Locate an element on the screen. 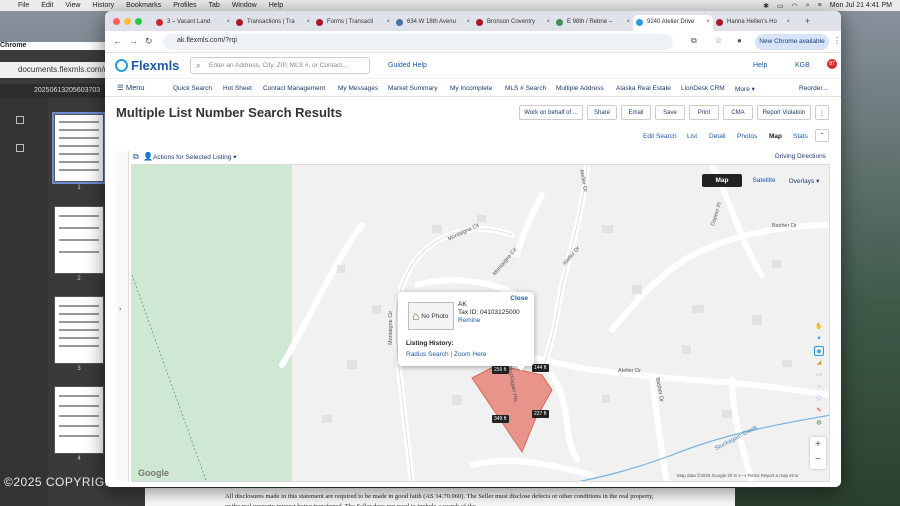 The height and width of the screenshot is (506, 900). nav-liondesk-crm: LionDesk CRM is located at coordinates (703, 88).